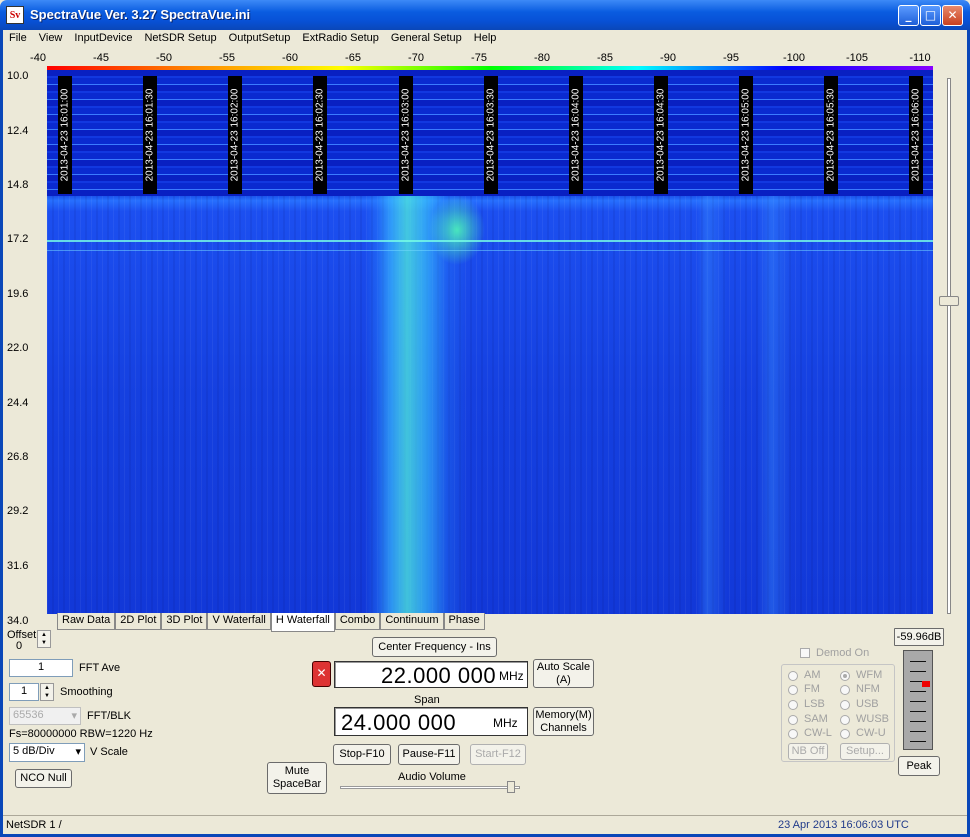 This screenshot has width=970, height=837. What do you see at coordinates (302, 622) in the screenshot?
I see `tab-h-waterfall: H Waterfall` at bounding box center [302, 622].